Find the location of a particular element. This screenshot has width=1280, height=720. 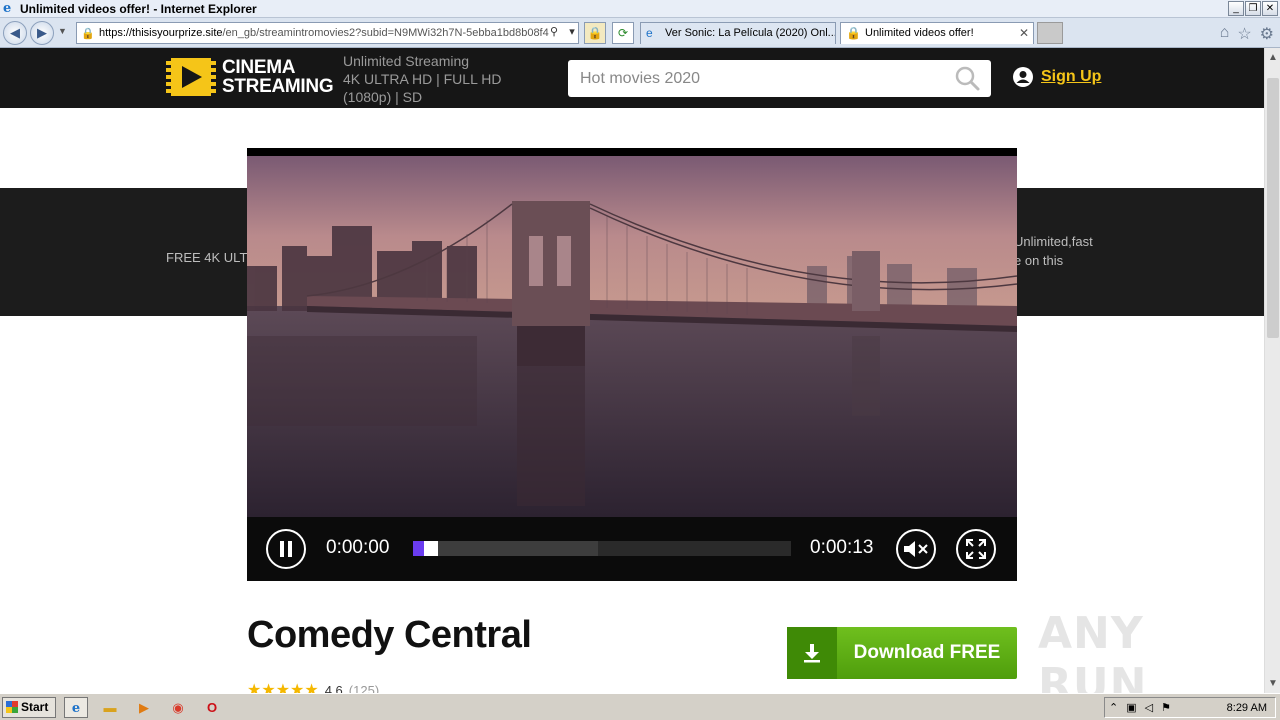

url-host: https://thisisyourprize.site is located at coordinates (161, 33).